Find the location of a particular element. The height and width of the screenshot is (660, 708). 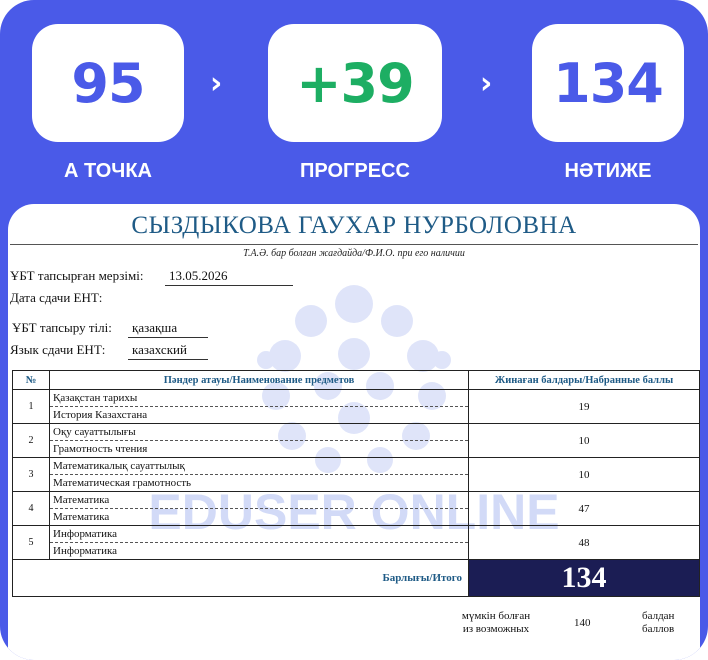

subject-name-ru: Математика is located at coordinates (81, 517).